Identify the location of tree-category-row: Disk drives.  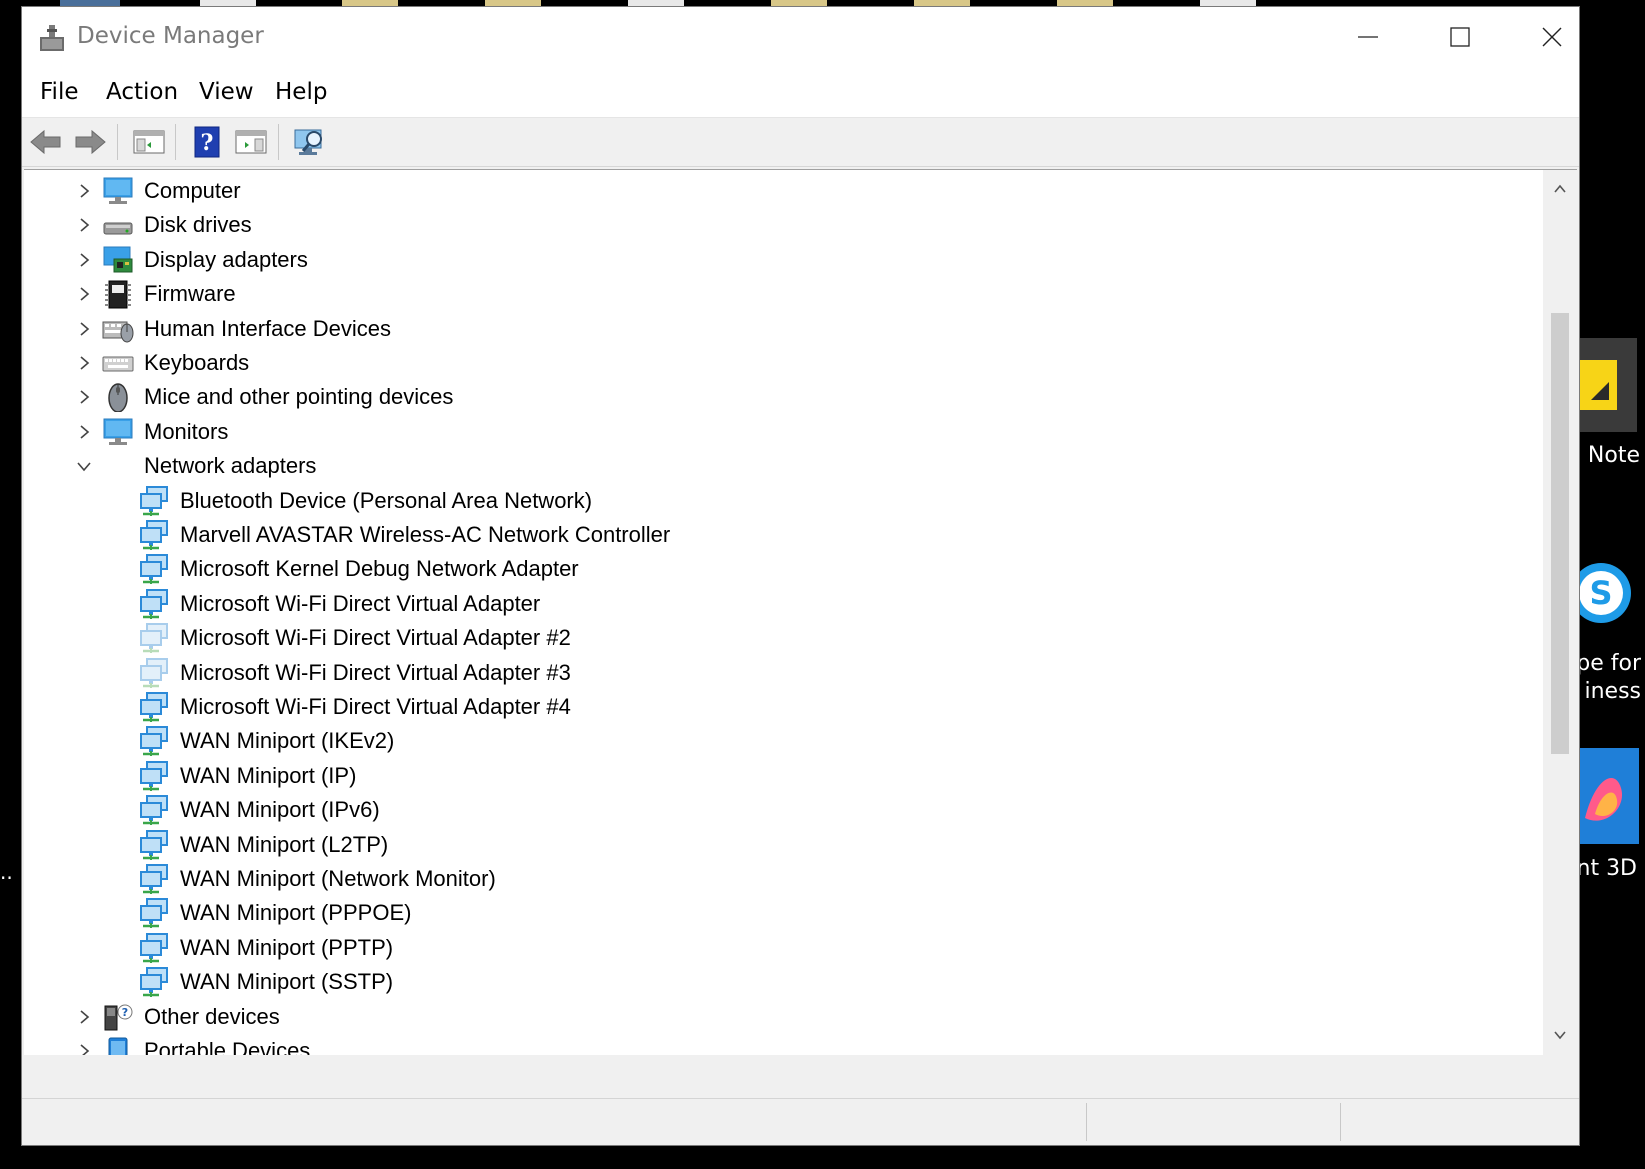
(781, 225).